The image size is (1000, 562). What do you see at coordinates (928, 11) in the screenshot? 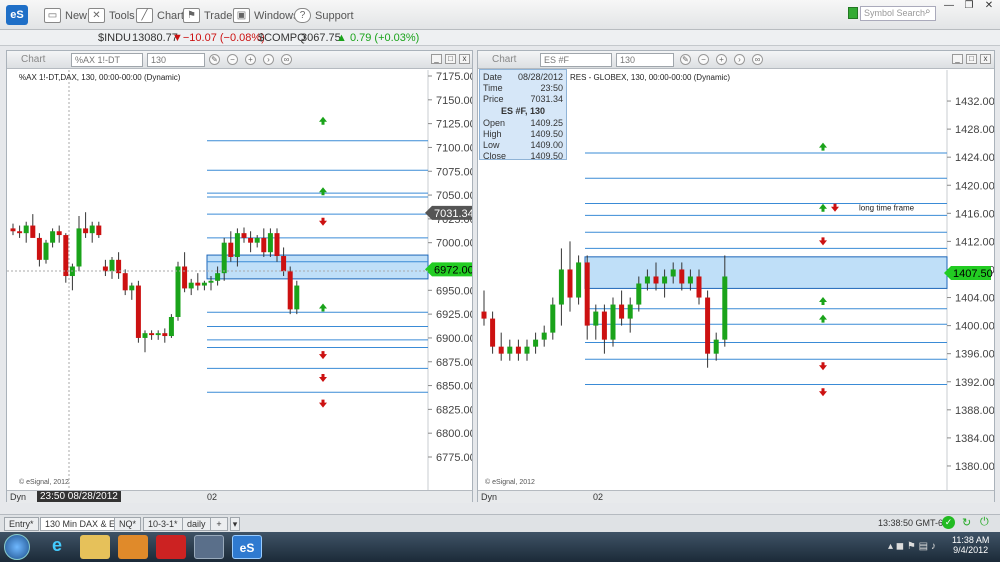
I see `search-icon: ⌕` at bounding box center [928, 11].